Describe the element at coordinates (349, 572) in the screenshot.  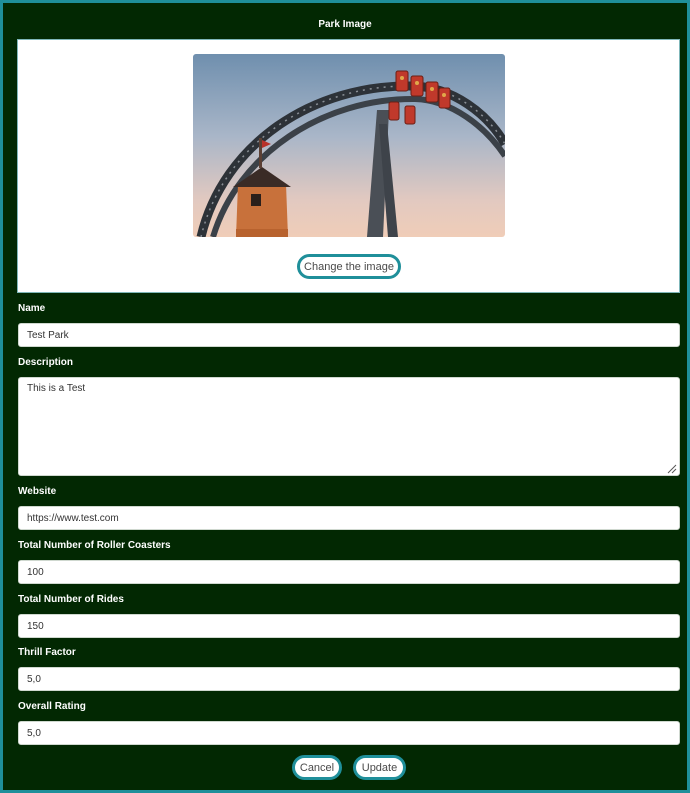
I see `roller-coasters-input` at that location.